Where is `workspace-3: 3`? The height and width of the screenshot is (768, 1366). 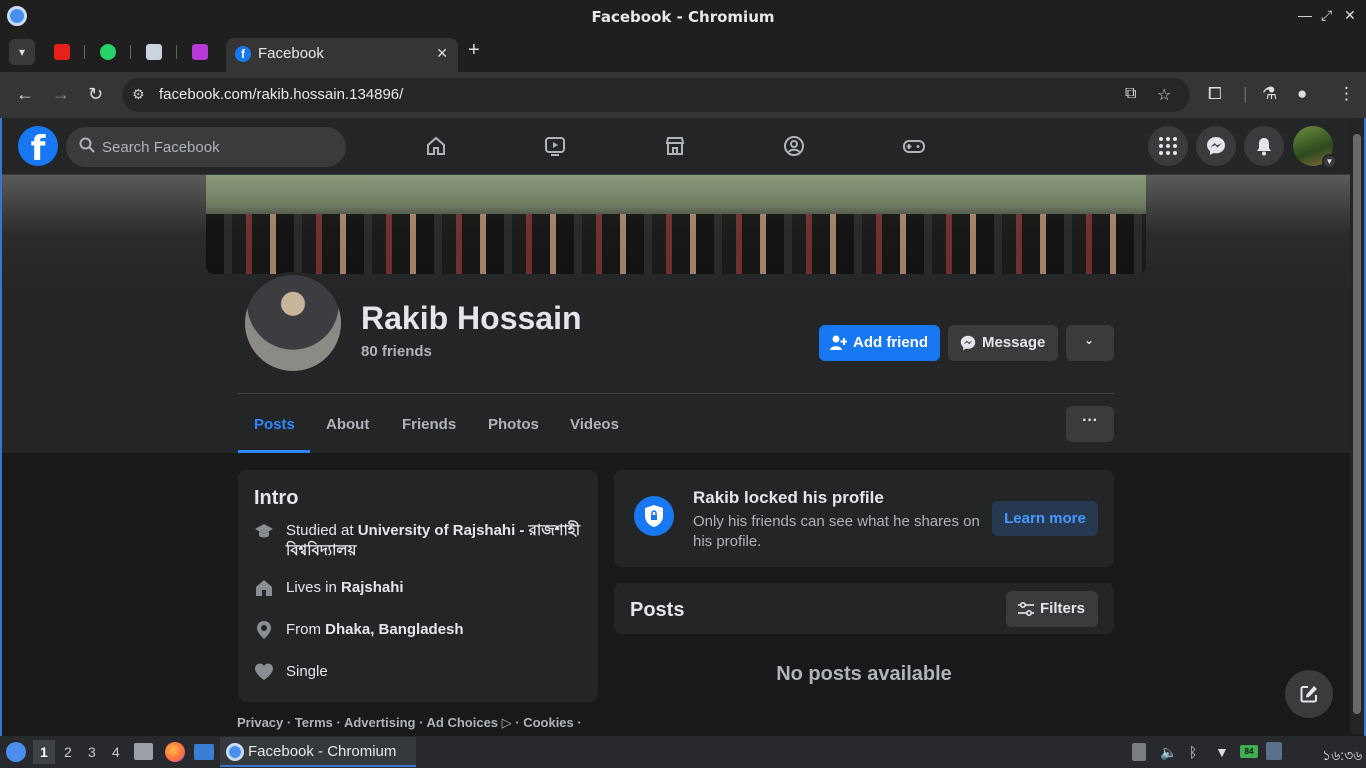
workspace-3: 3 is located at coordinates (92, 752).